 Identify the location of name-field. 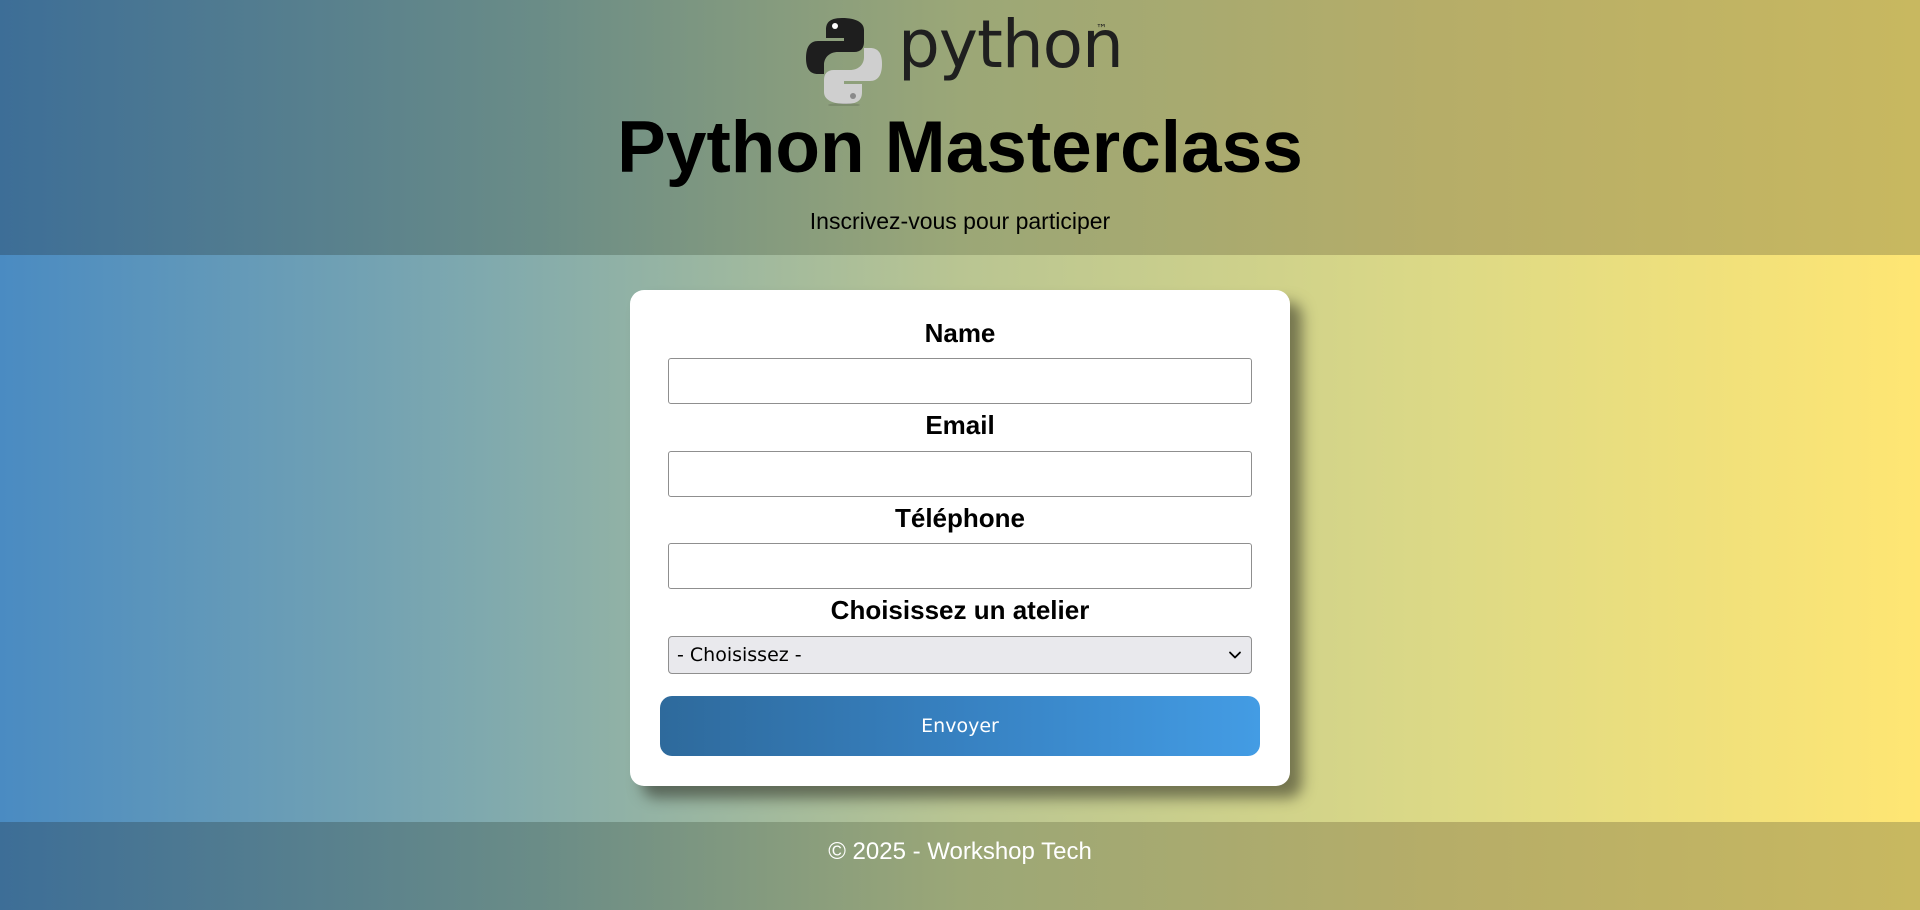
(960, 381).